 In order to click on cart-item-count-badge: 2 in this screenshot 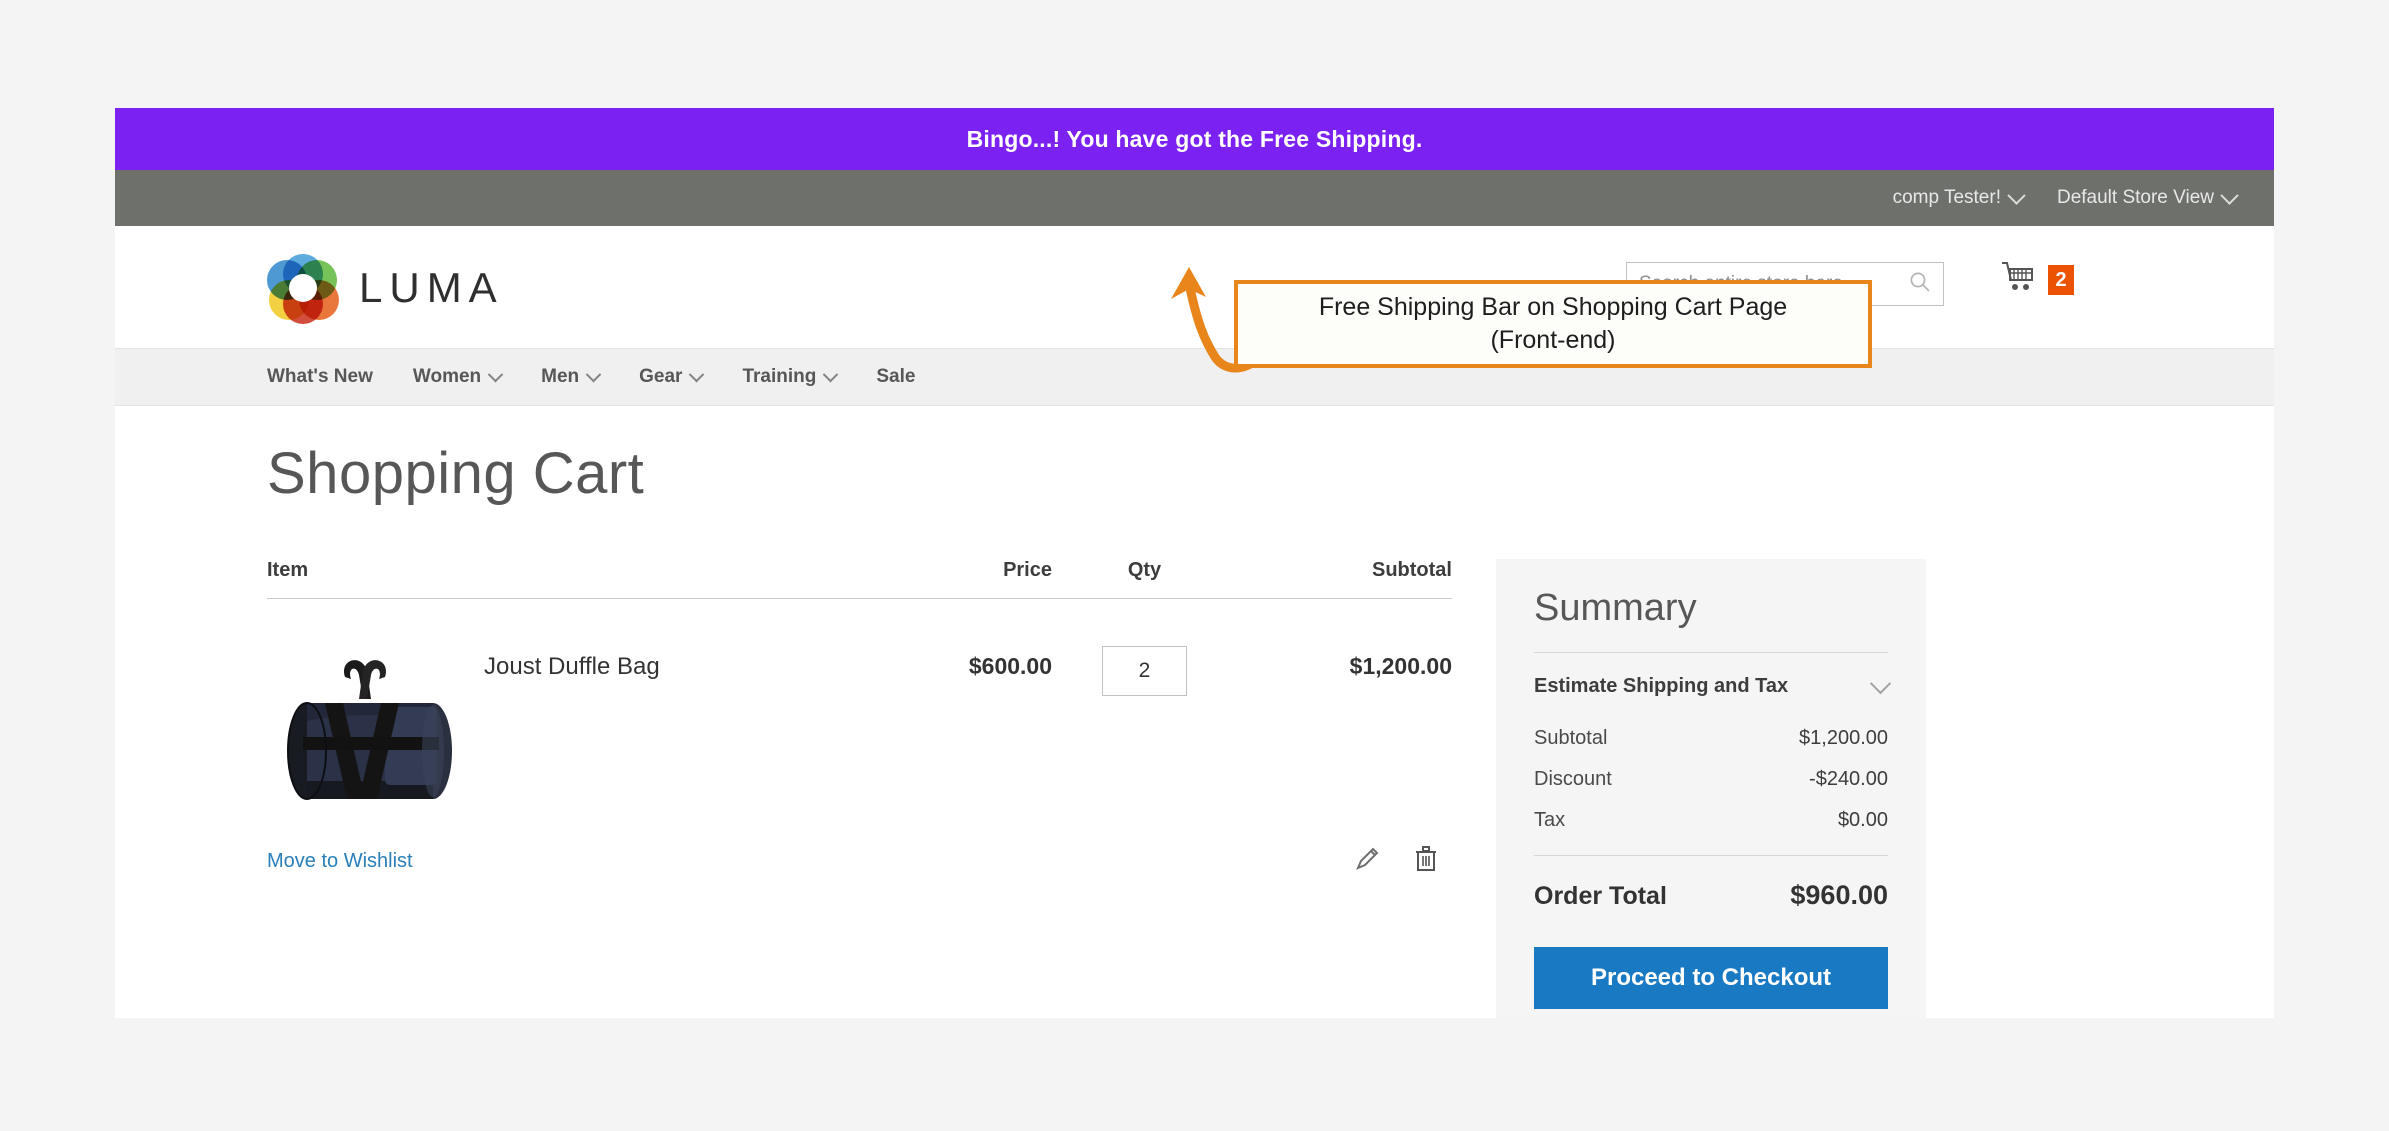, I will do `click(2061, 279)`.